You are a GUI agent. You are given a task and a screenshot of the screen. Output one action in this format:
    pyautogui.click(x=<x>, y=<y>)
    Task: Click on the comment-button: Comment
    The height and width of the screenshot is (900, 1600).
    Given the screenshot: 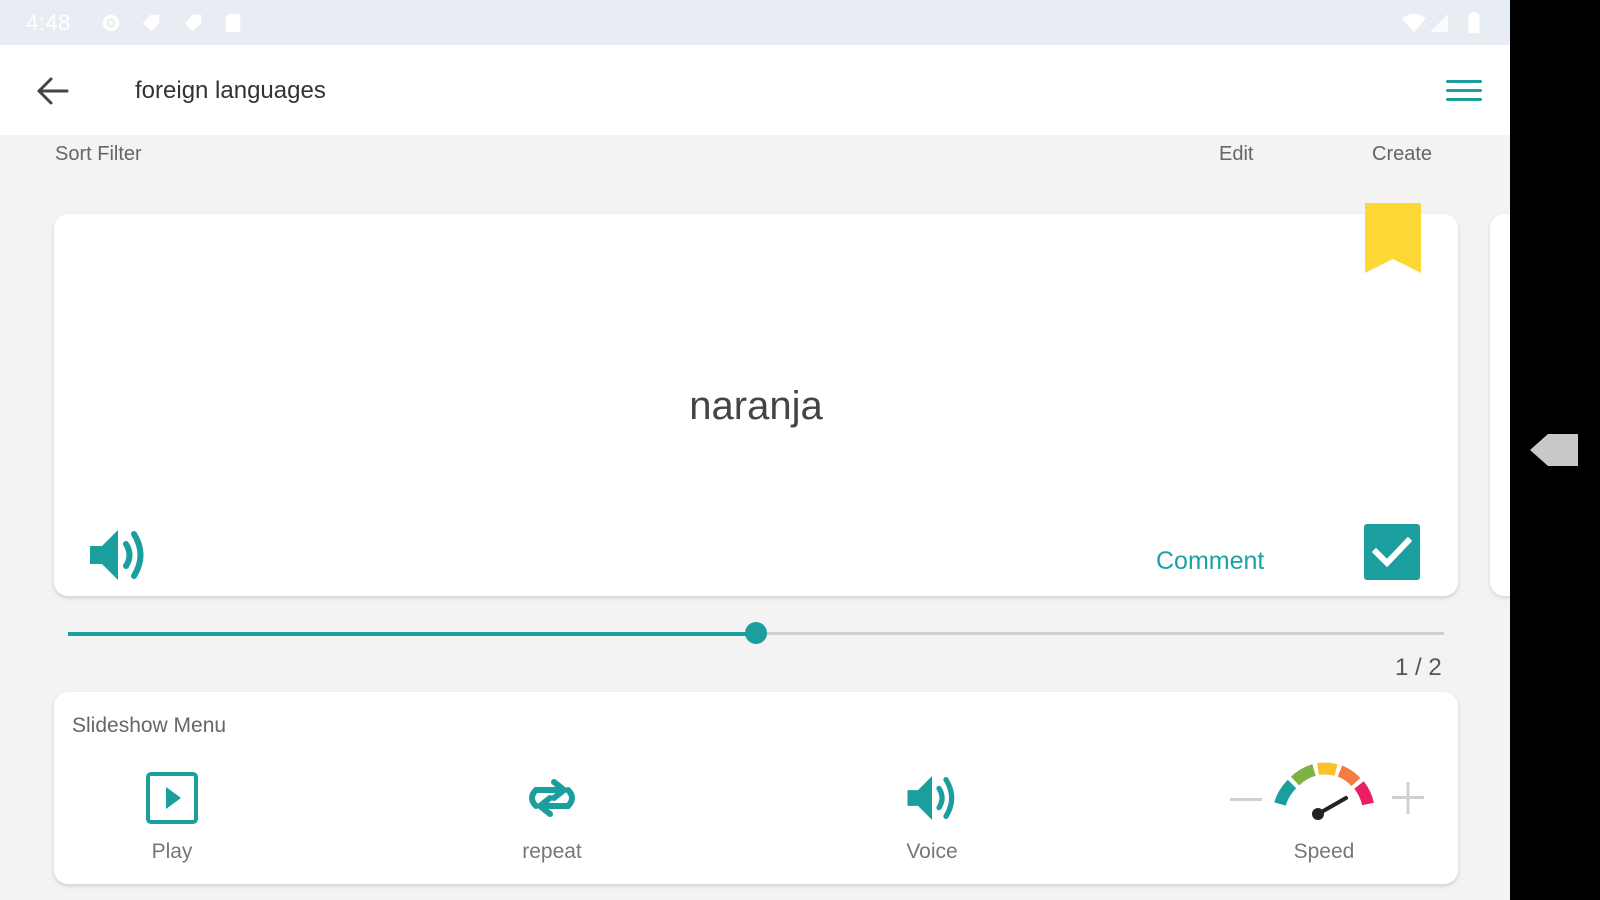 What is the action you would take?
    pyautogui.click(x=1210, y=561)
    